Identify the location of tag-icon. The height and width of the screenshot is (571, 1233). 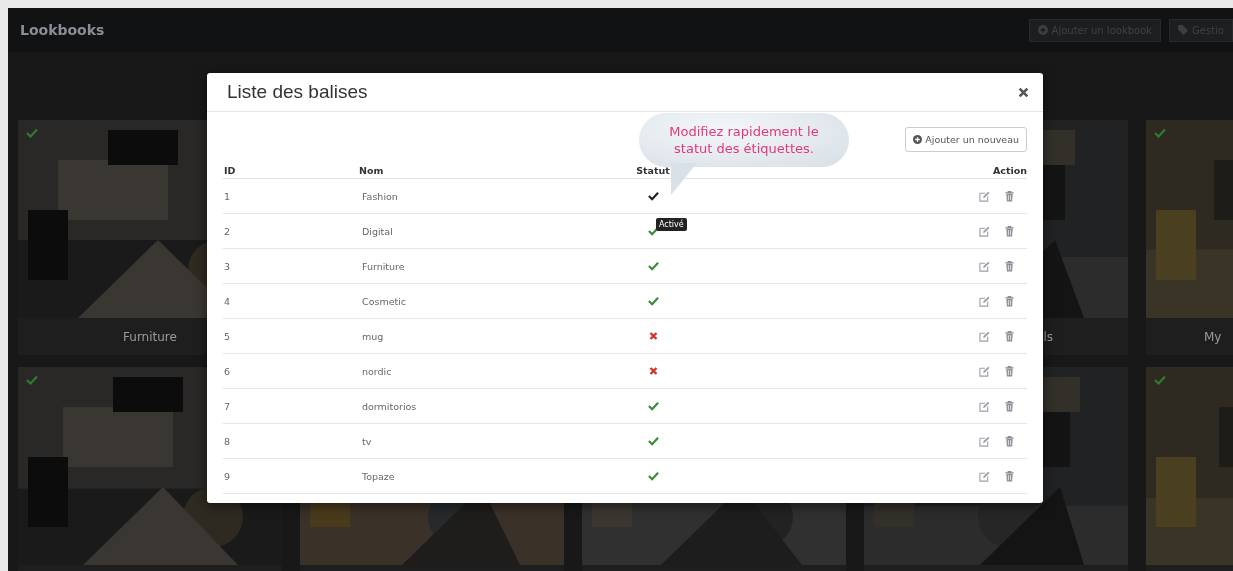
(1183, 30).